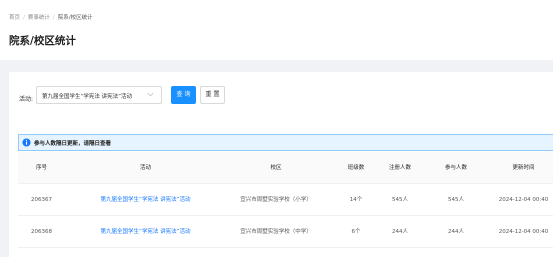 The width and height of the screenshot is (553, 257). I want to click on info-circle-icon, so click(26, 142).